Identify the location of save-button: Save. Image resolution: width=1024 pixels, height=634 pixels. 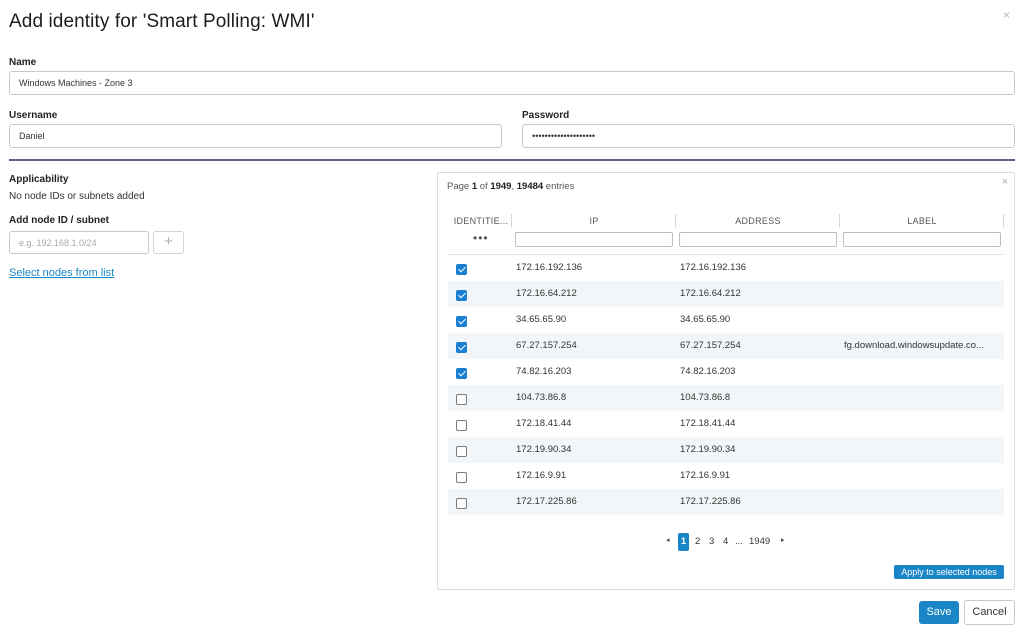
(939, 612).